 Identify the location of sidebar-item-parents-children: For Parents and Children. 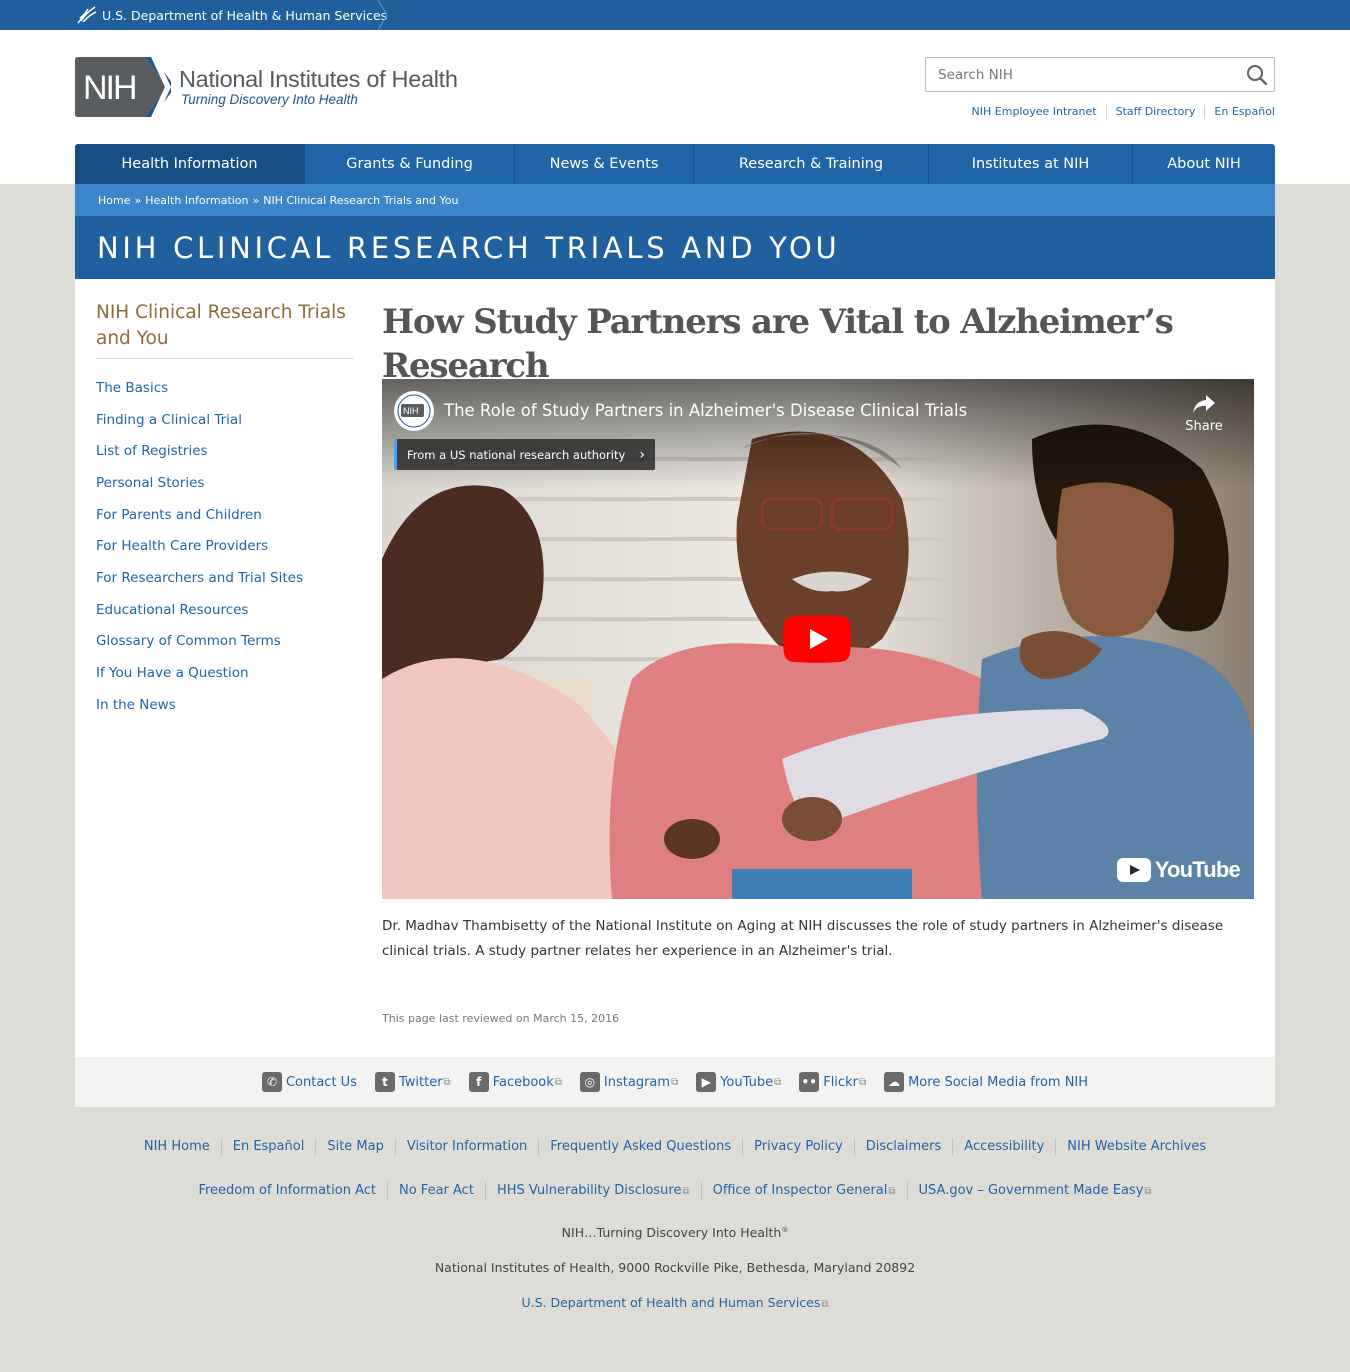
(179, 515).